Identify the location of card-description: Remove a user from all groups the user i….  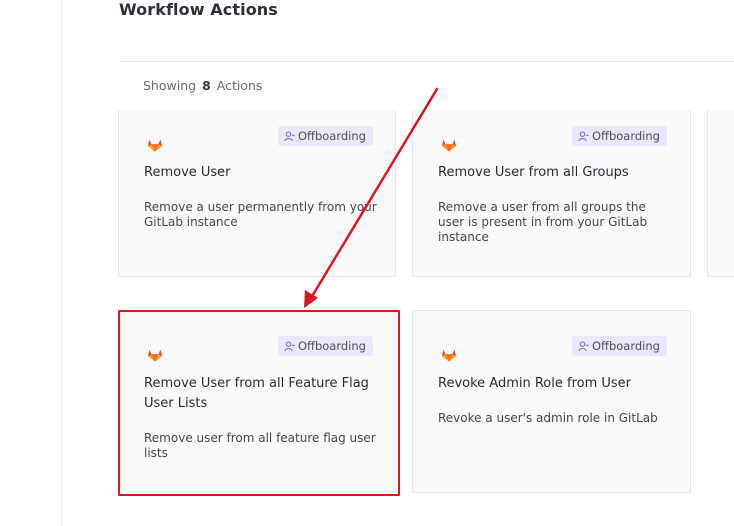
(543, 222).